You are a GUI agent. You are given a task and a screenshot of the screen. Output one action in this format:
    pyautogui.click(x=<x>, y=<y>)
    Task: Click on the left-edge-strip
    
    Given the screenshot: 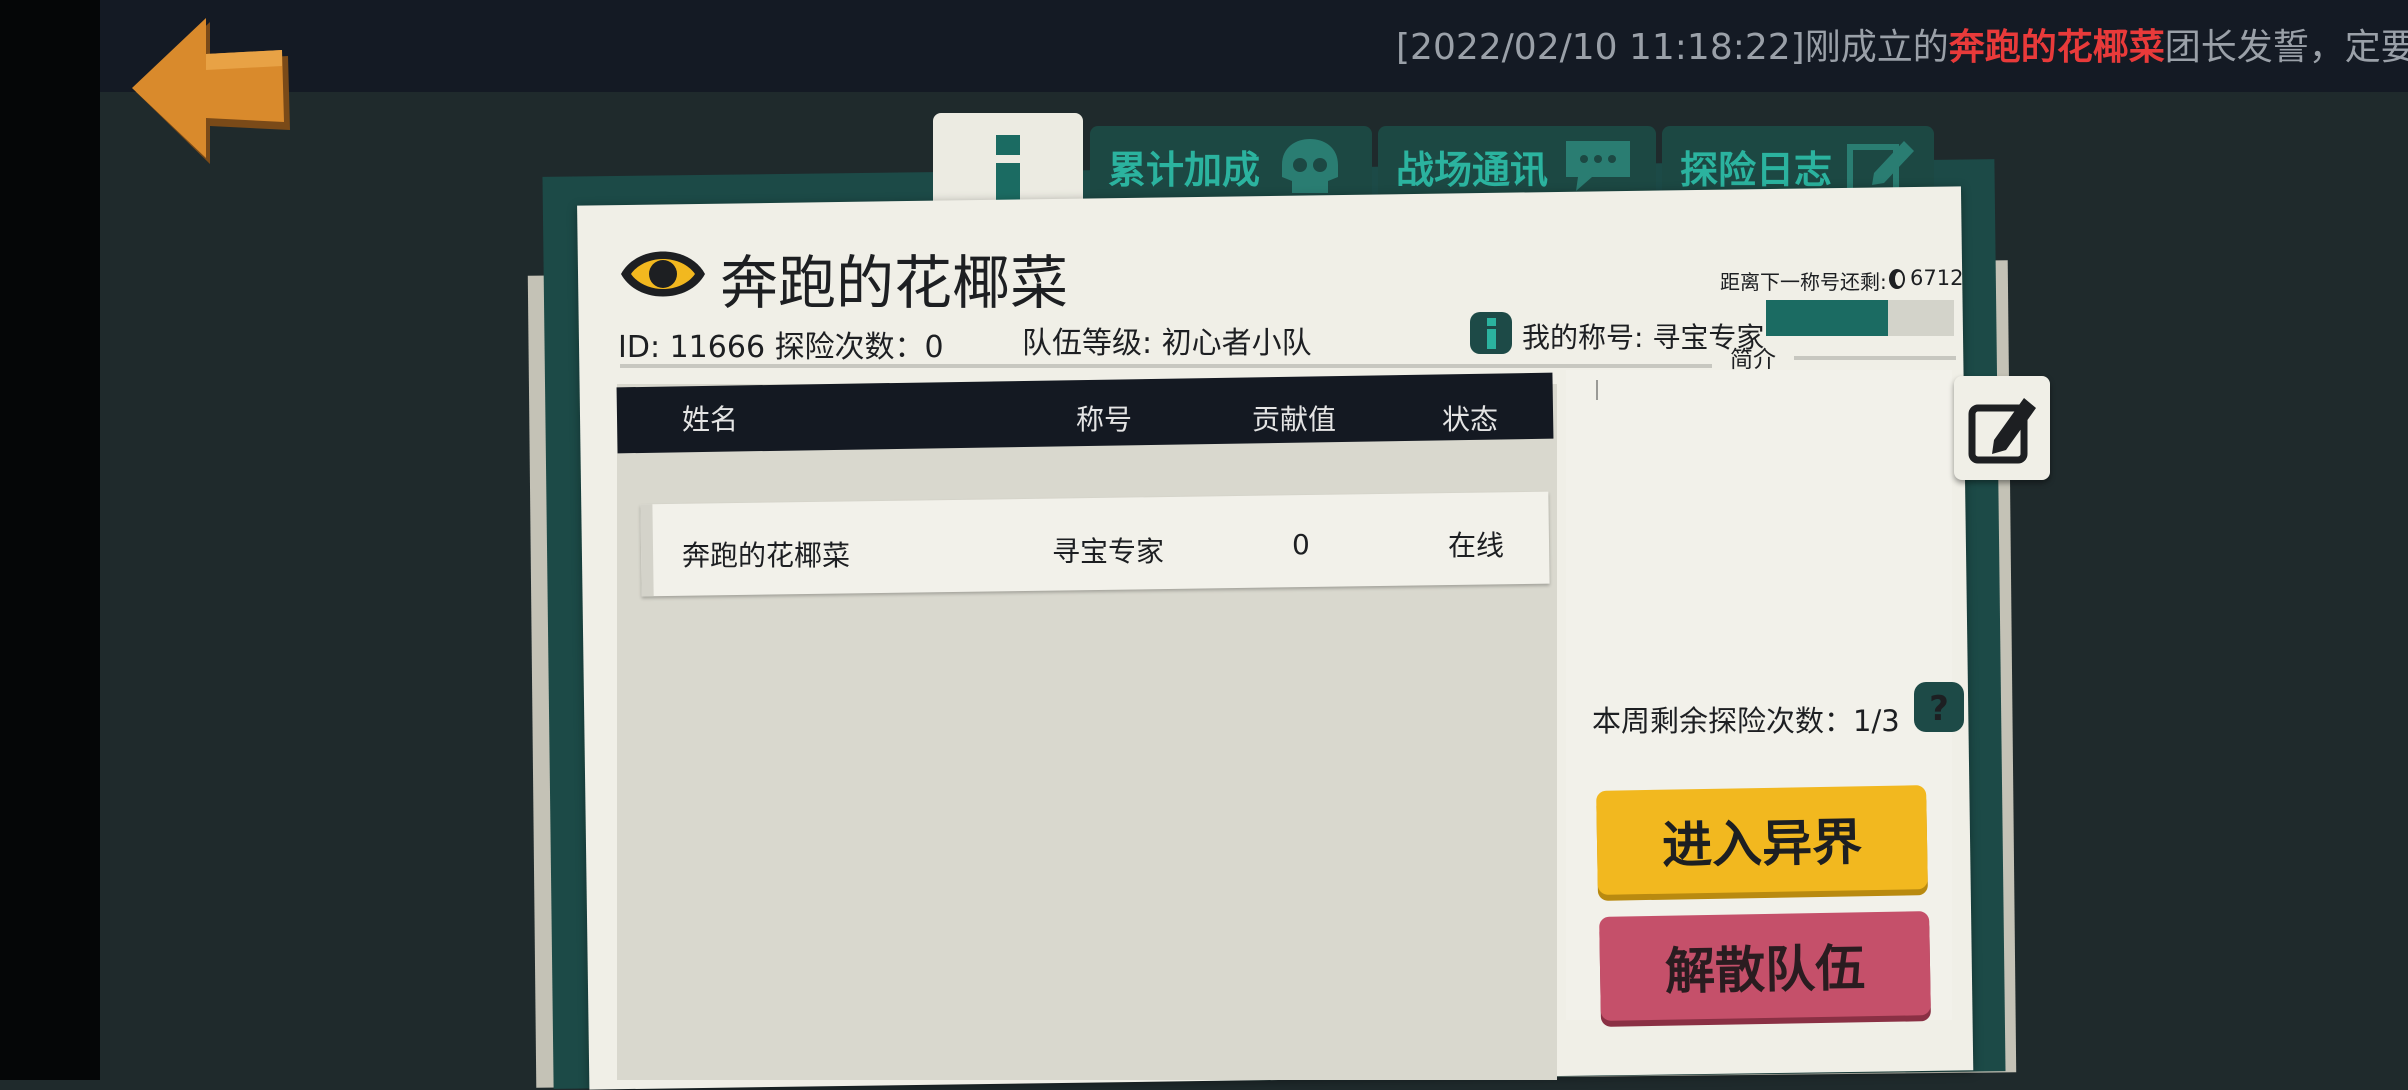 What is the action you would take?
    pyautogui.click(x=50, y=540)
    